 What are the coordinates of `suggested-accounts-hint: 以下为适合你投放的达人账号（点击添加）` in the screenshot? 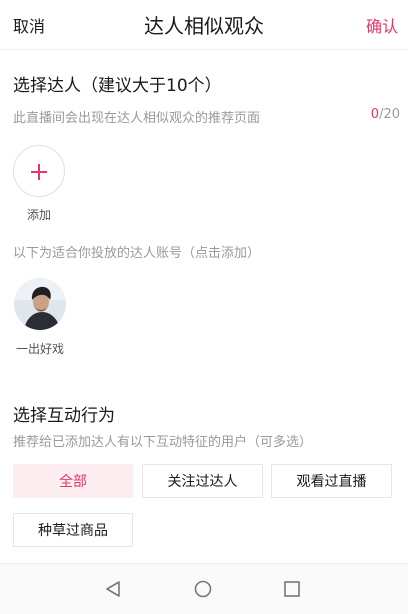 It's located at (137, 253).